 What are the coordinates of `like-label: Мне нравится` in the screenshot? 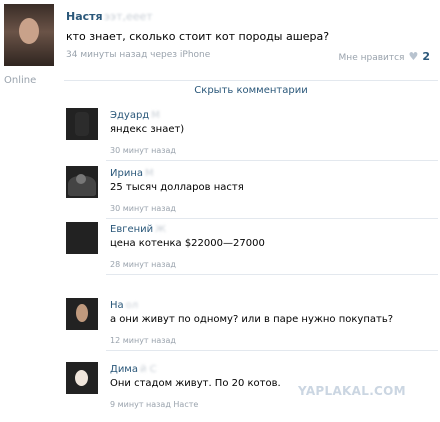 It's located at (371, 58).